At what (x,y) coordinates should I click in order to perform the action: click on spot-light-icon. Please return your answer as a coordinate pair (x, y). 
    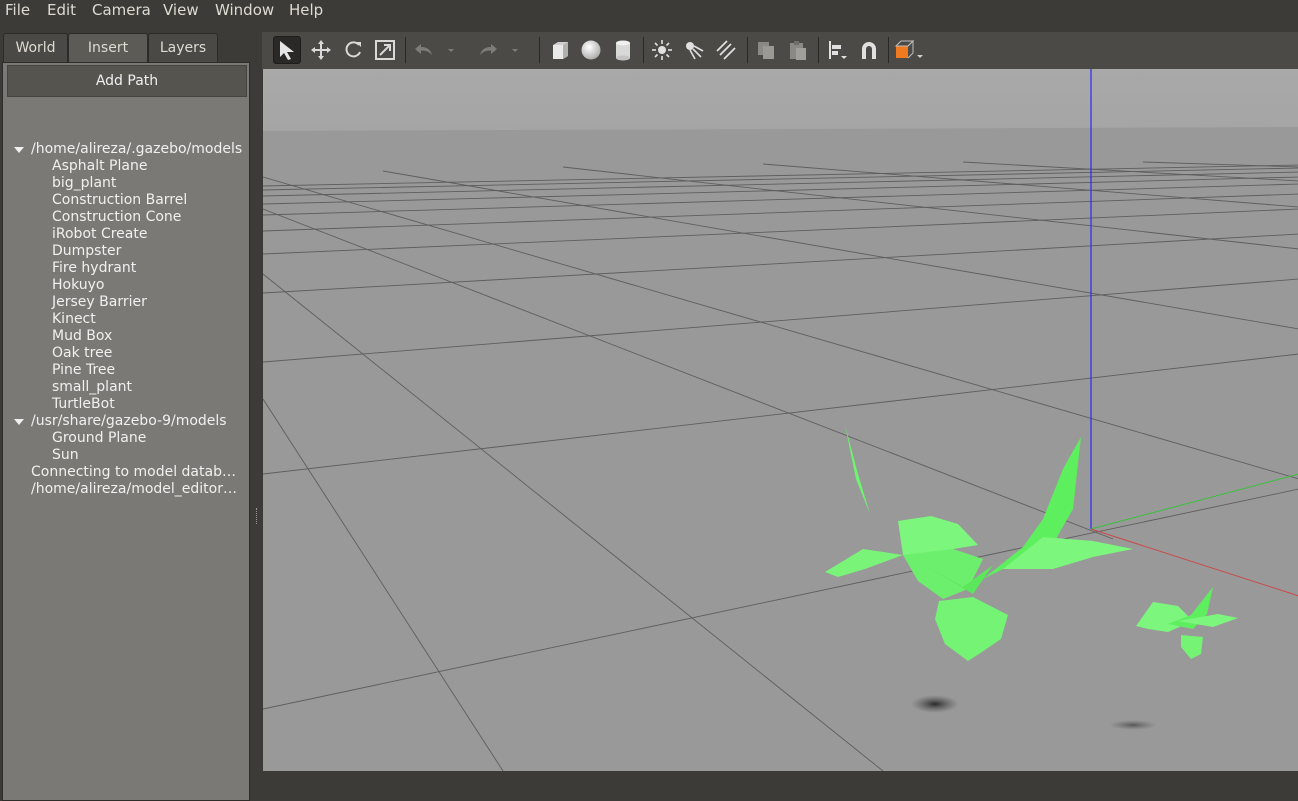
    Looking at the image, I should click on (695, 51).